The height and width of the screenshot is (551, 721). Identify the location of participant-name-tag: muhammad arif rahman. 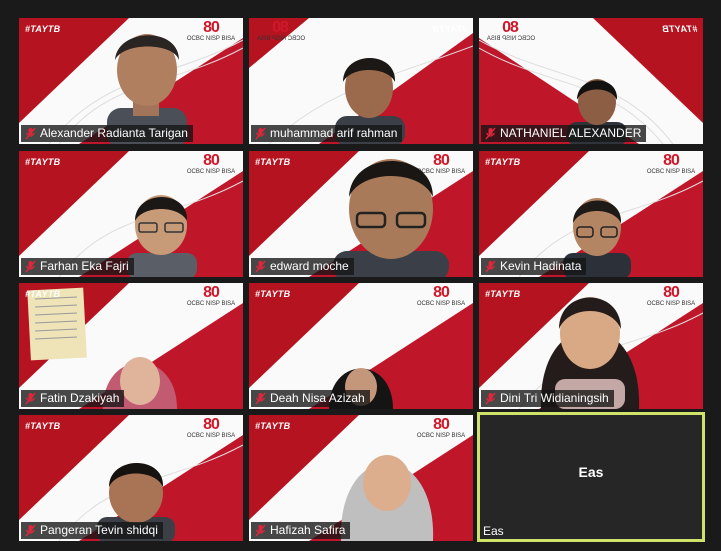
(327, 133).